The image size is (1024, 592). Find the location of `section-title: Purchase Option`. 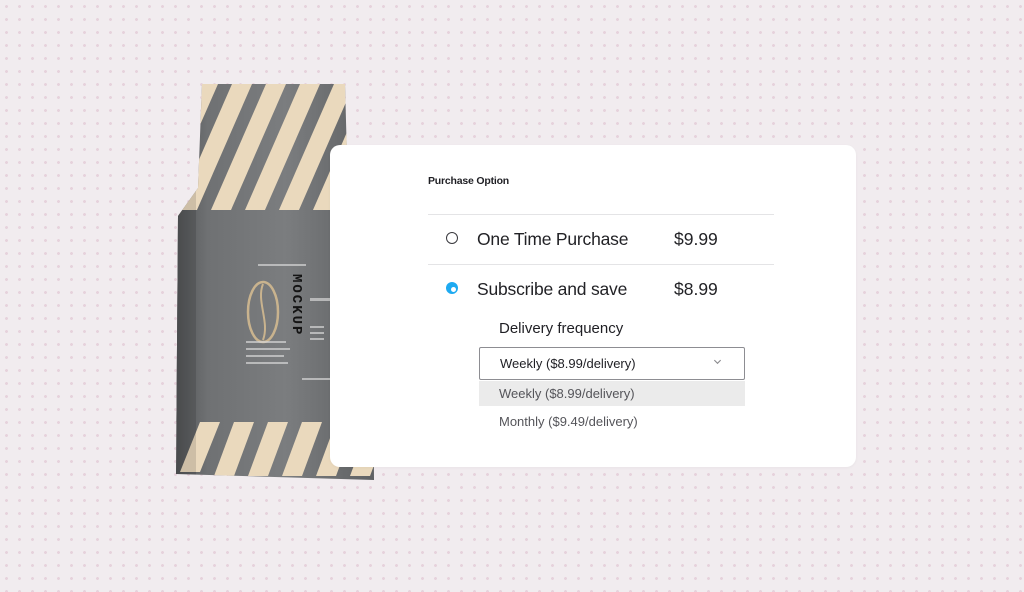

section-title: Purchase Option is located at coordinates (469, 181).